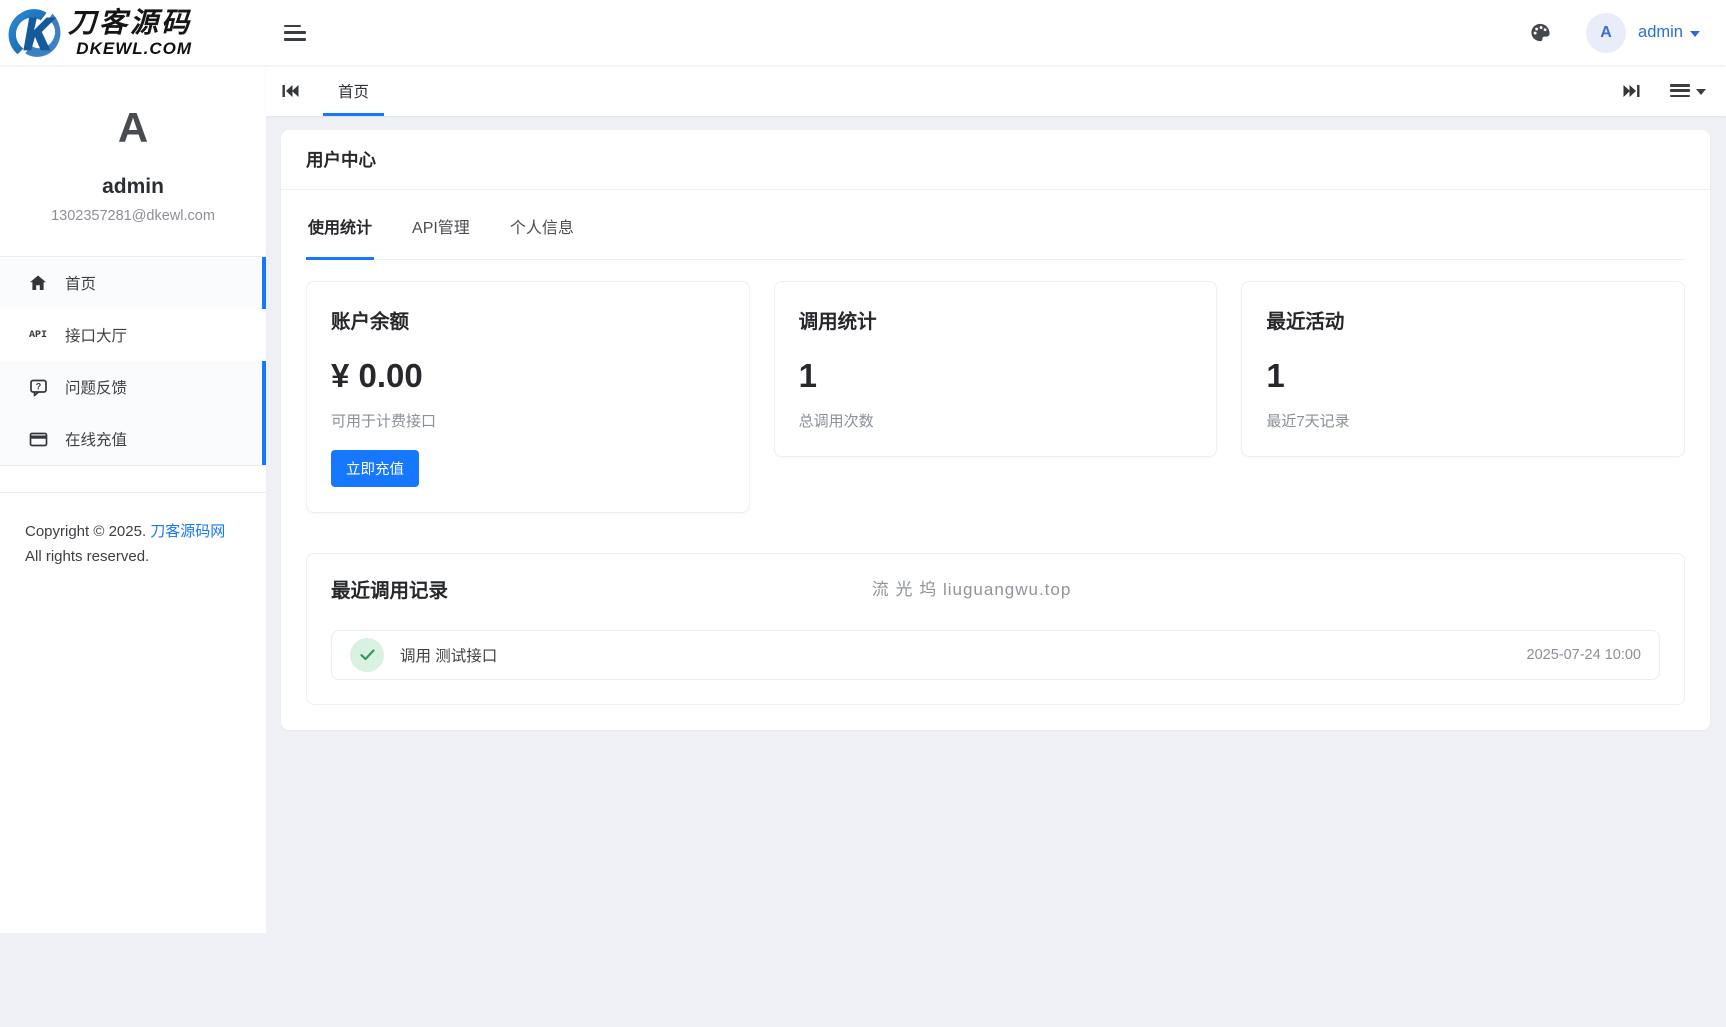  Describe the element at coordinates (375, 468) in the screenshot. I see `recharge-button: 立即充值` at that location.